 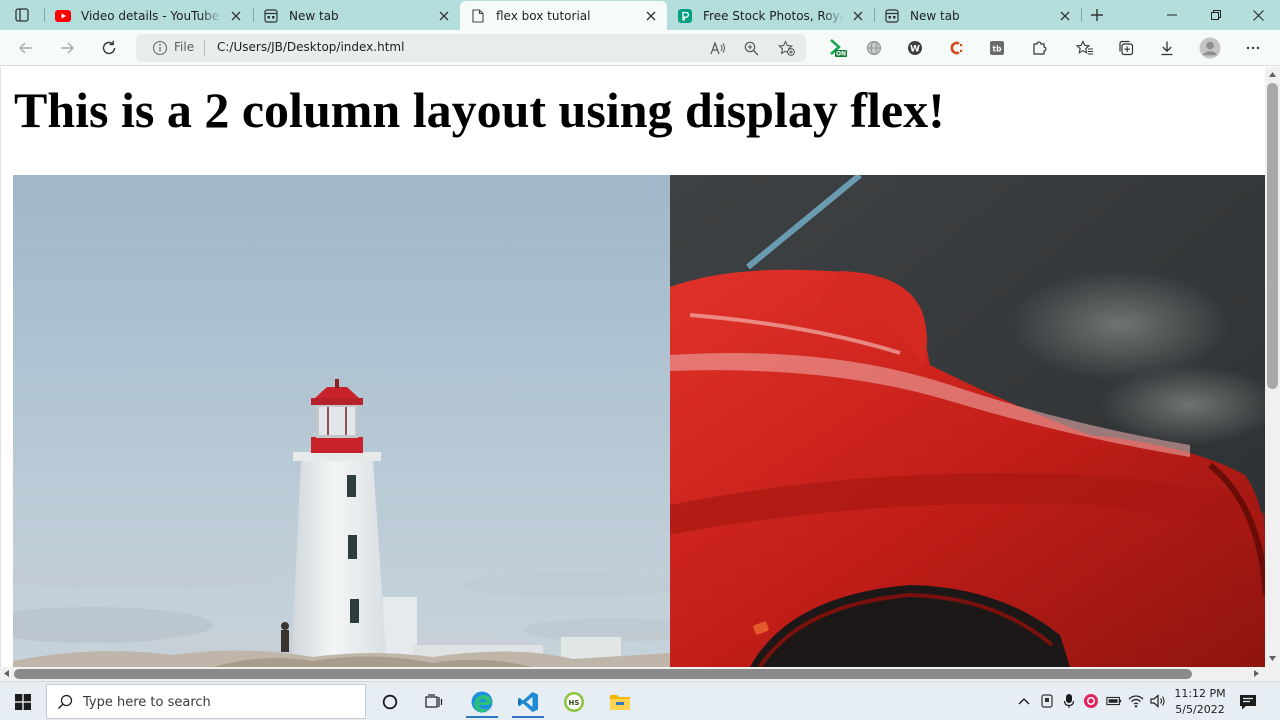 I want to click on read-aloud-icon, so click(x=718, y=48).